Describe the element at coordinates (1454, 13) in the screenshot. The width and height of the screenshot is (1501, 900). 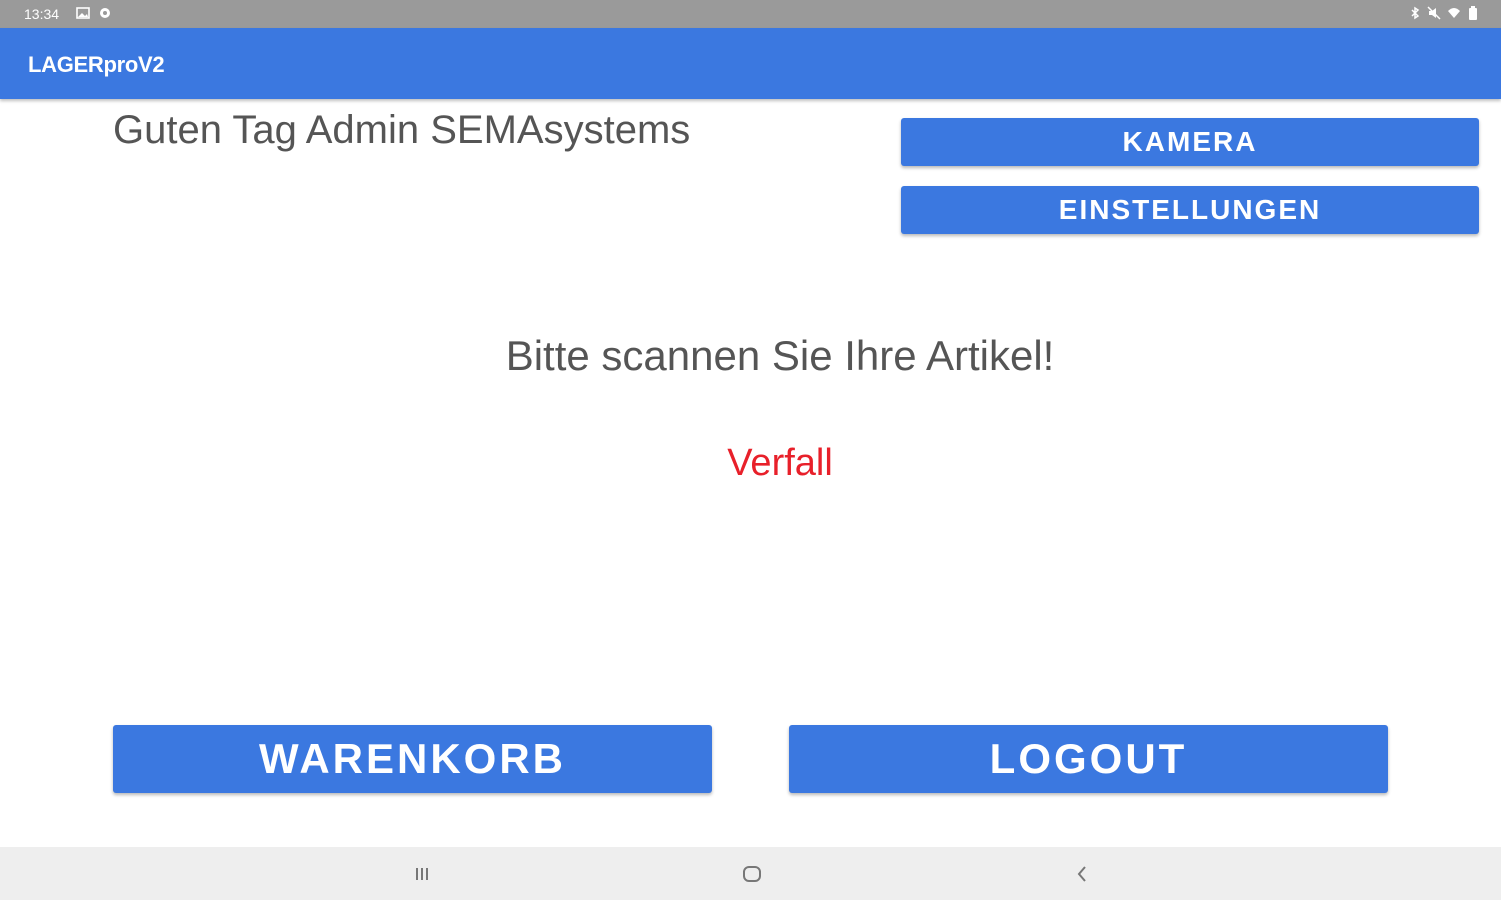
I see `wifi-icon` at that location.